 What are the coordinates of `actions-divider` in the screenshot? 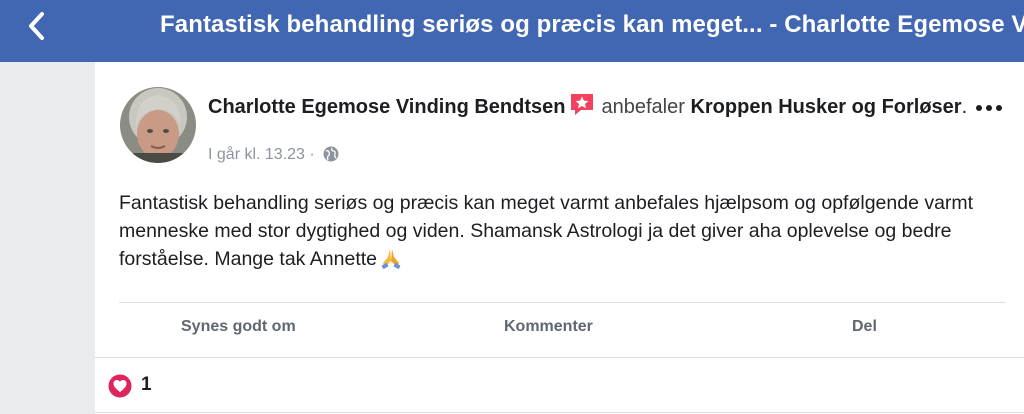 It's located at (562, 302).